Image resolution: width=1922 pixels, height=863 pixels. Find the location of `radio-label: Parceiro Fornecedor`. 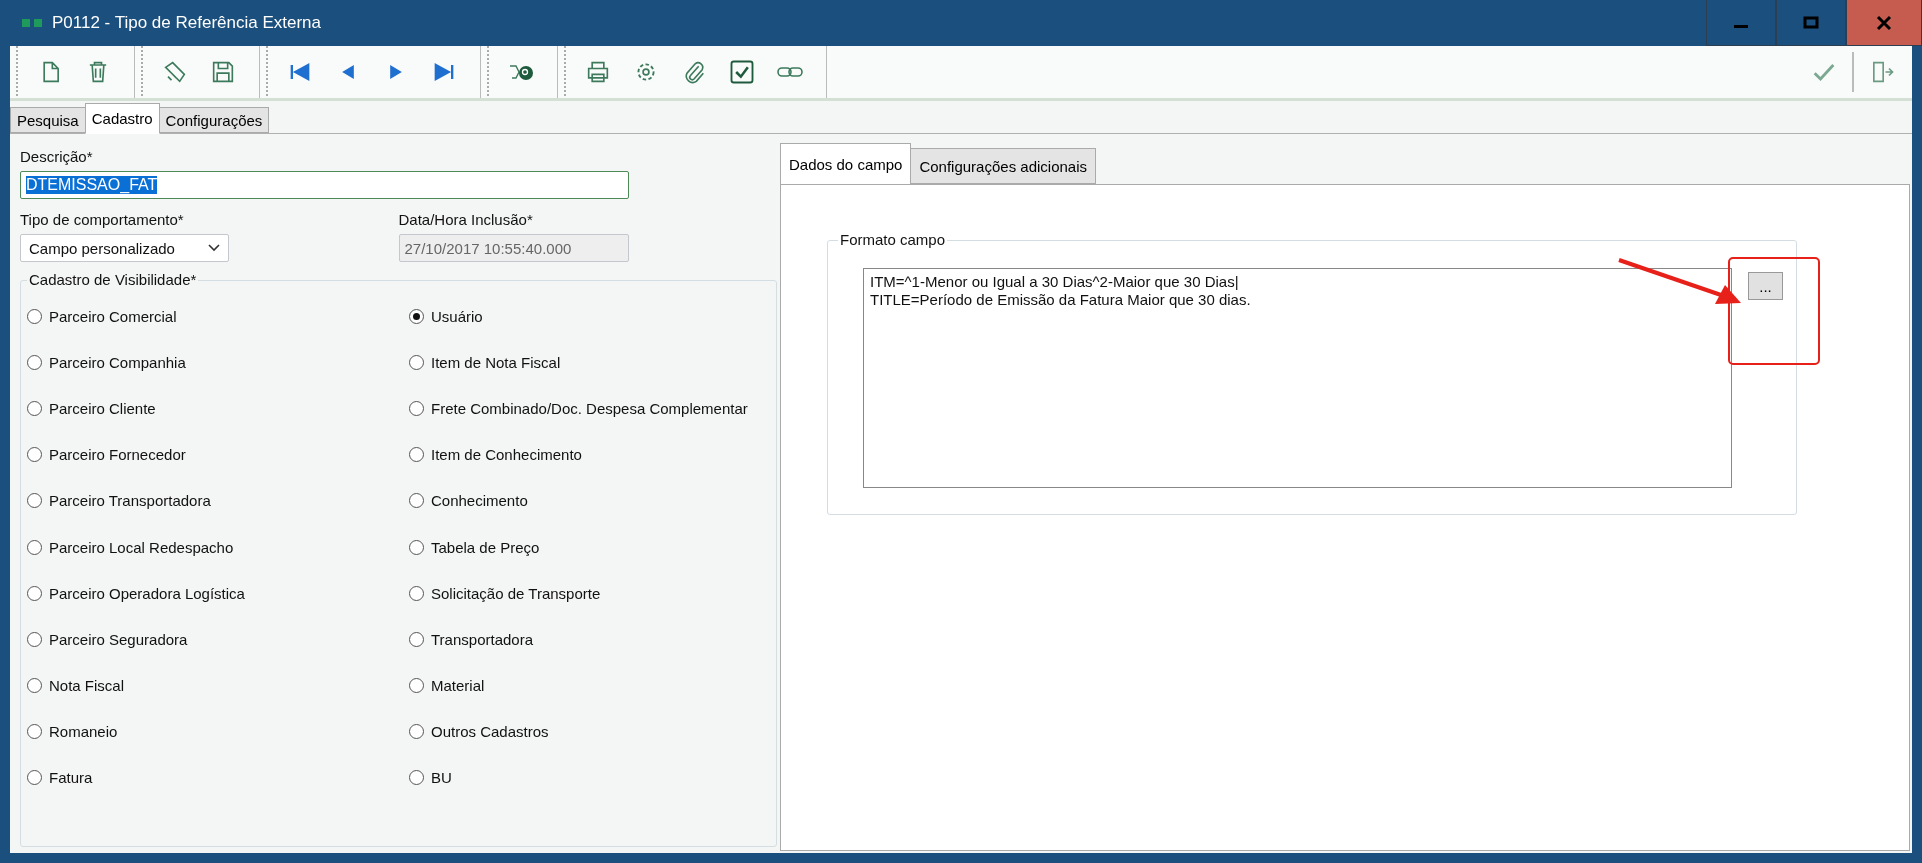

radio-label: Parceiro Fornecedor is located at coordinates (117, 455).